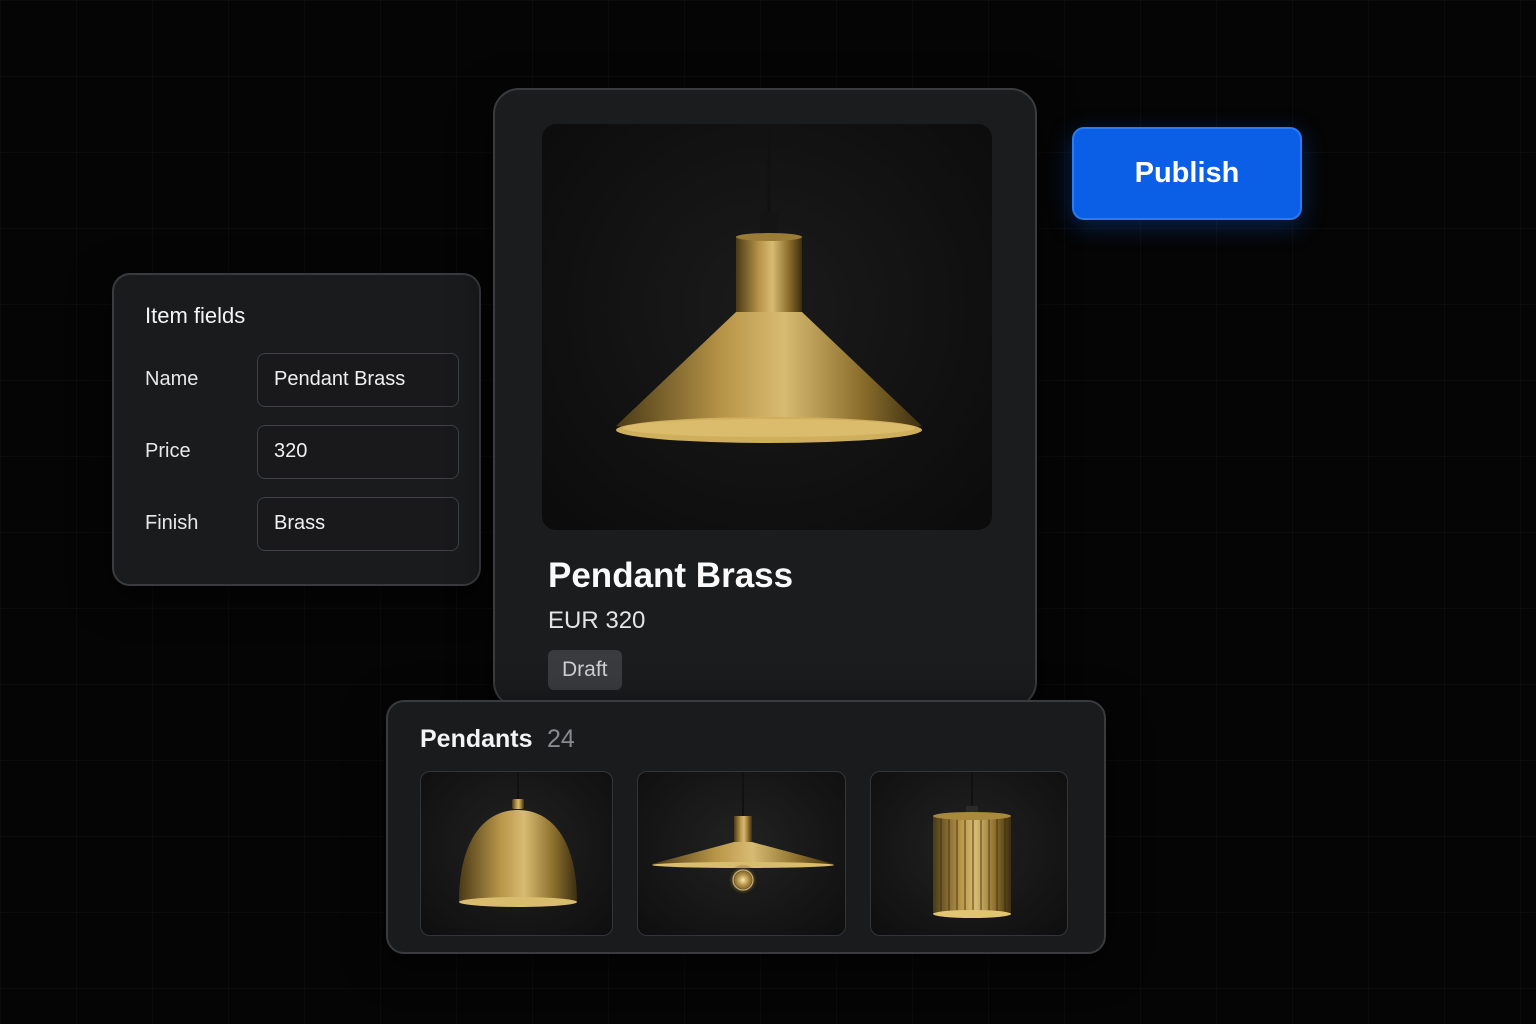 This screenshot has height=1024, width=1536. Describe the element at coordinates (671, 575) in the screenshot. I see `product-name: Pendant Brass` at that location.